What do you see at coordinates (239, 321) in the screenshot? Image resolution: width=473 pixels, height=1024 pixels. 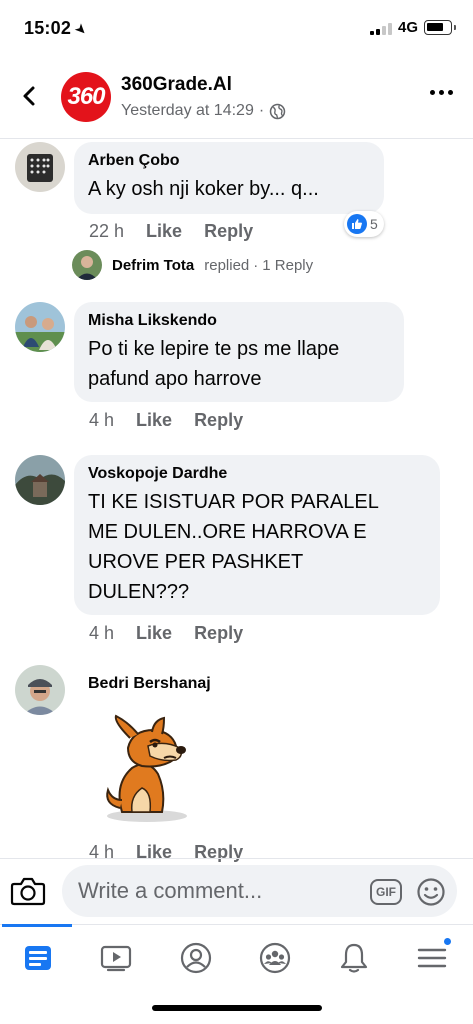 I see `comment-author: Misha Likskendo` at bounding box center [239, 321].